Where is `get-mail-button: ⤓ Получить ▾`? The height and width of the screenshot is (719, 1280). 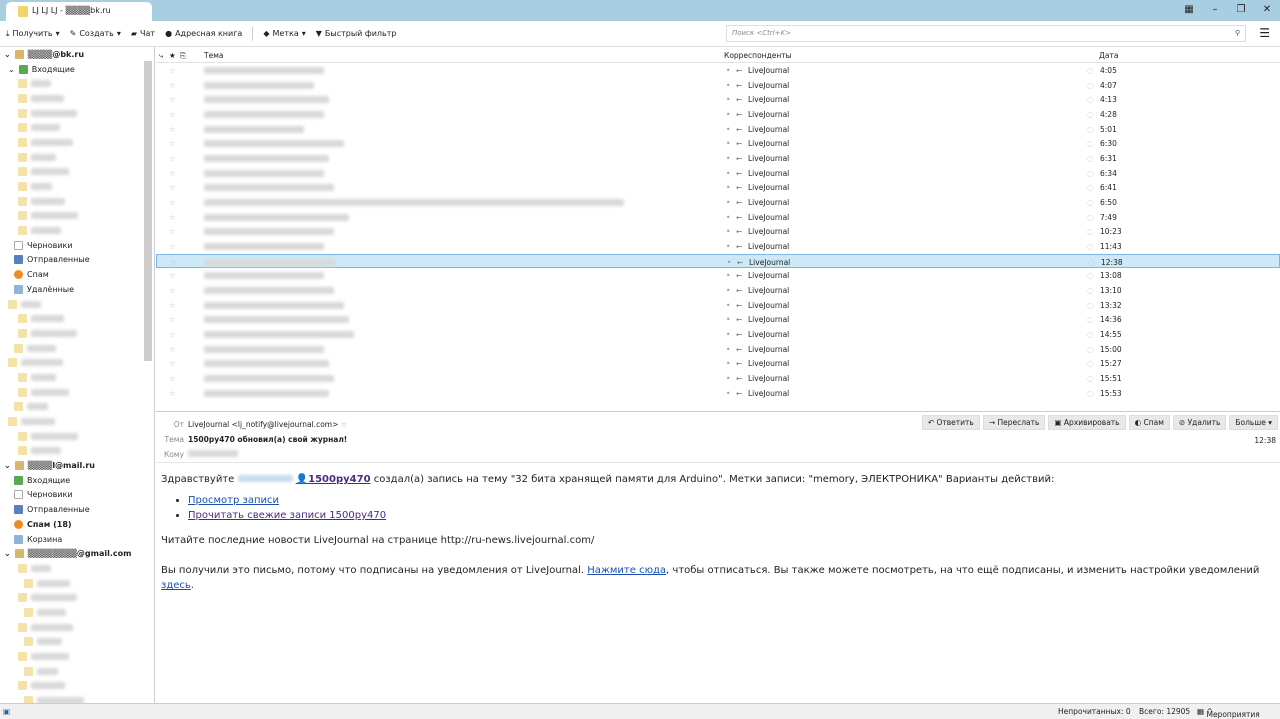 get-mail-button: ⤓ Получить ▾ is located at coordinates (33, 34).